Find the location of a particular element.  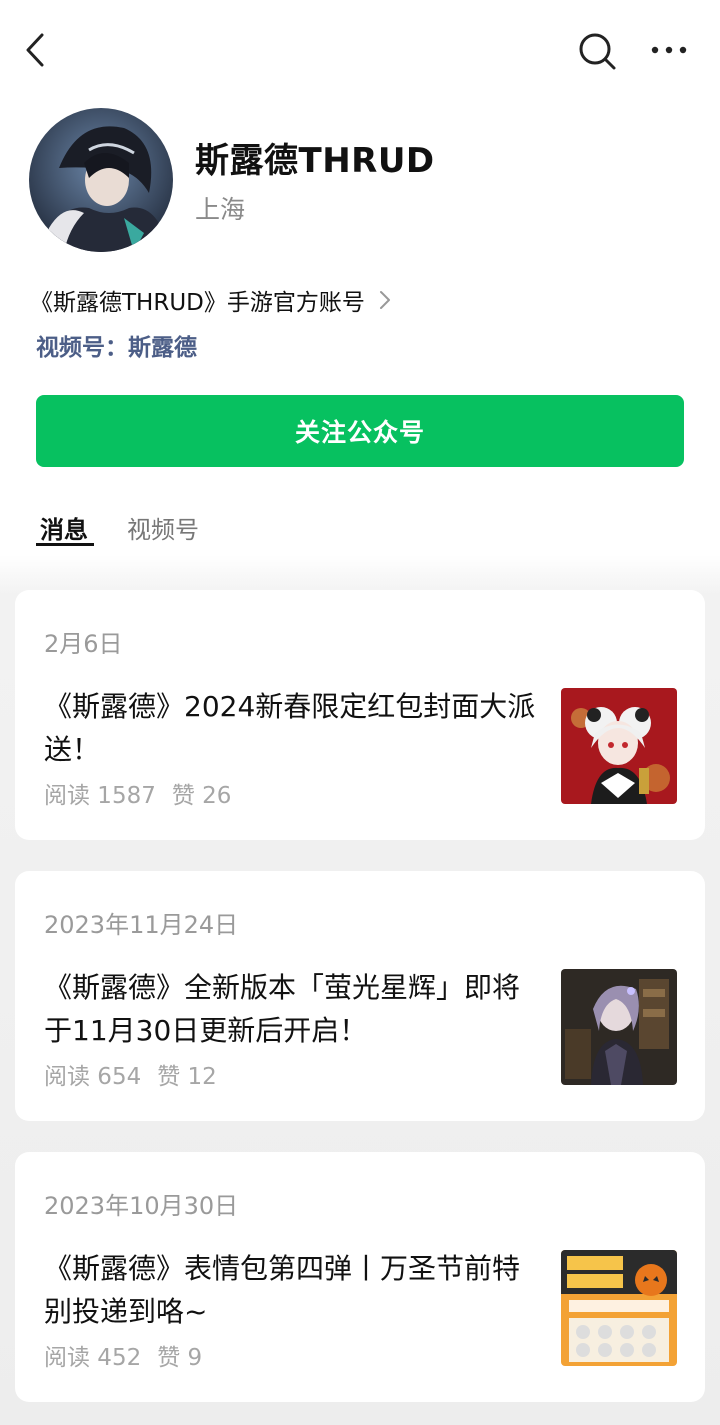

article-date: 2月6日 is located at coordinates (83, 644).